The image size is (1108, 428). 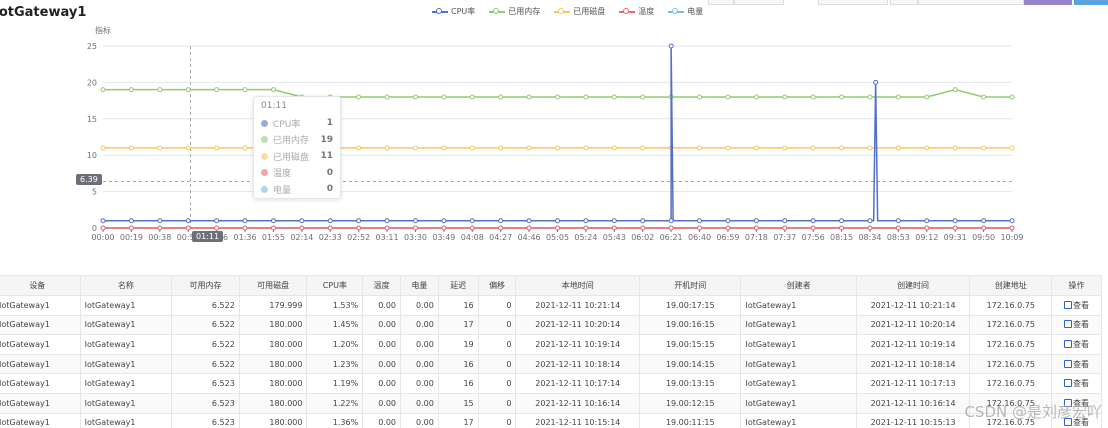 I want to click on column-header: 名称, so click(x=126, y=285).